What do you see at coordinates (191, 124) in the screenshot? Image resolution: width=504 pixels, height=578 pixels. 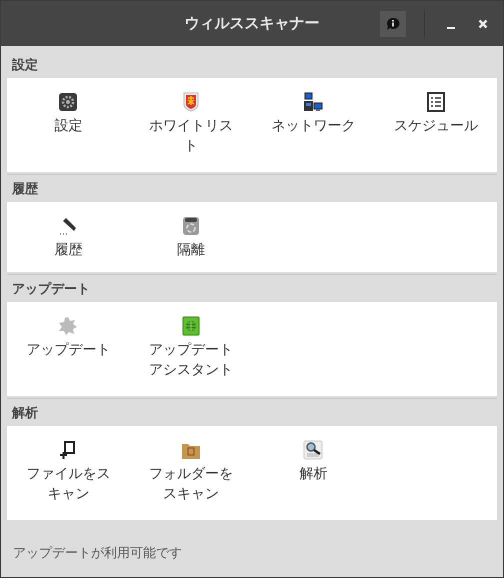 I see `tool-item: ホワイトリスト` at bounding box center [191, 124].